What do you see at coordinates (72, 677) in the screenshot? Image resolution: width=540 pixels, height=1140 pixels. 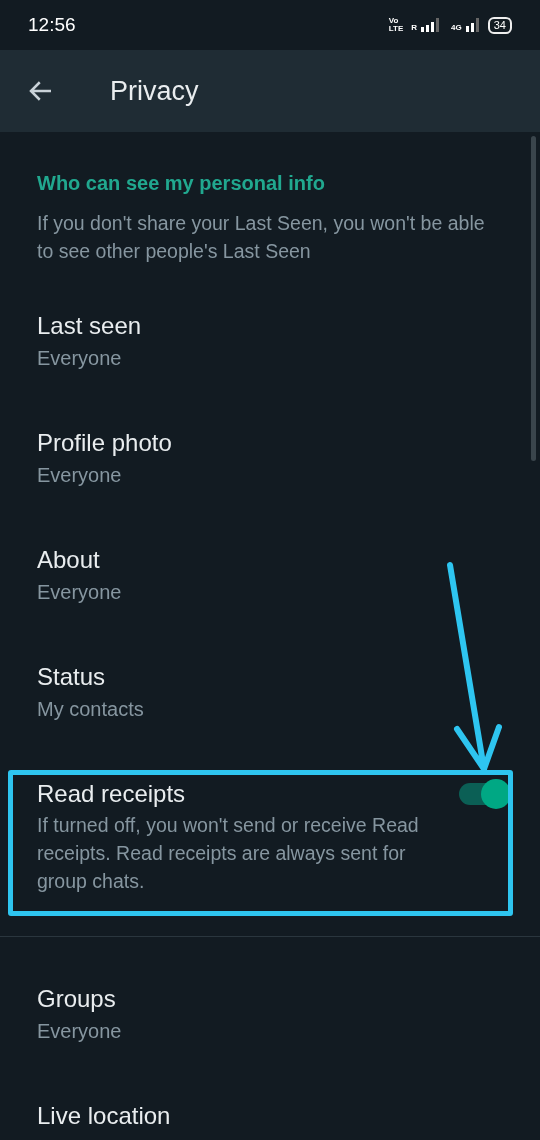 I see `item-title: Status` at bounding box center [72, 677].